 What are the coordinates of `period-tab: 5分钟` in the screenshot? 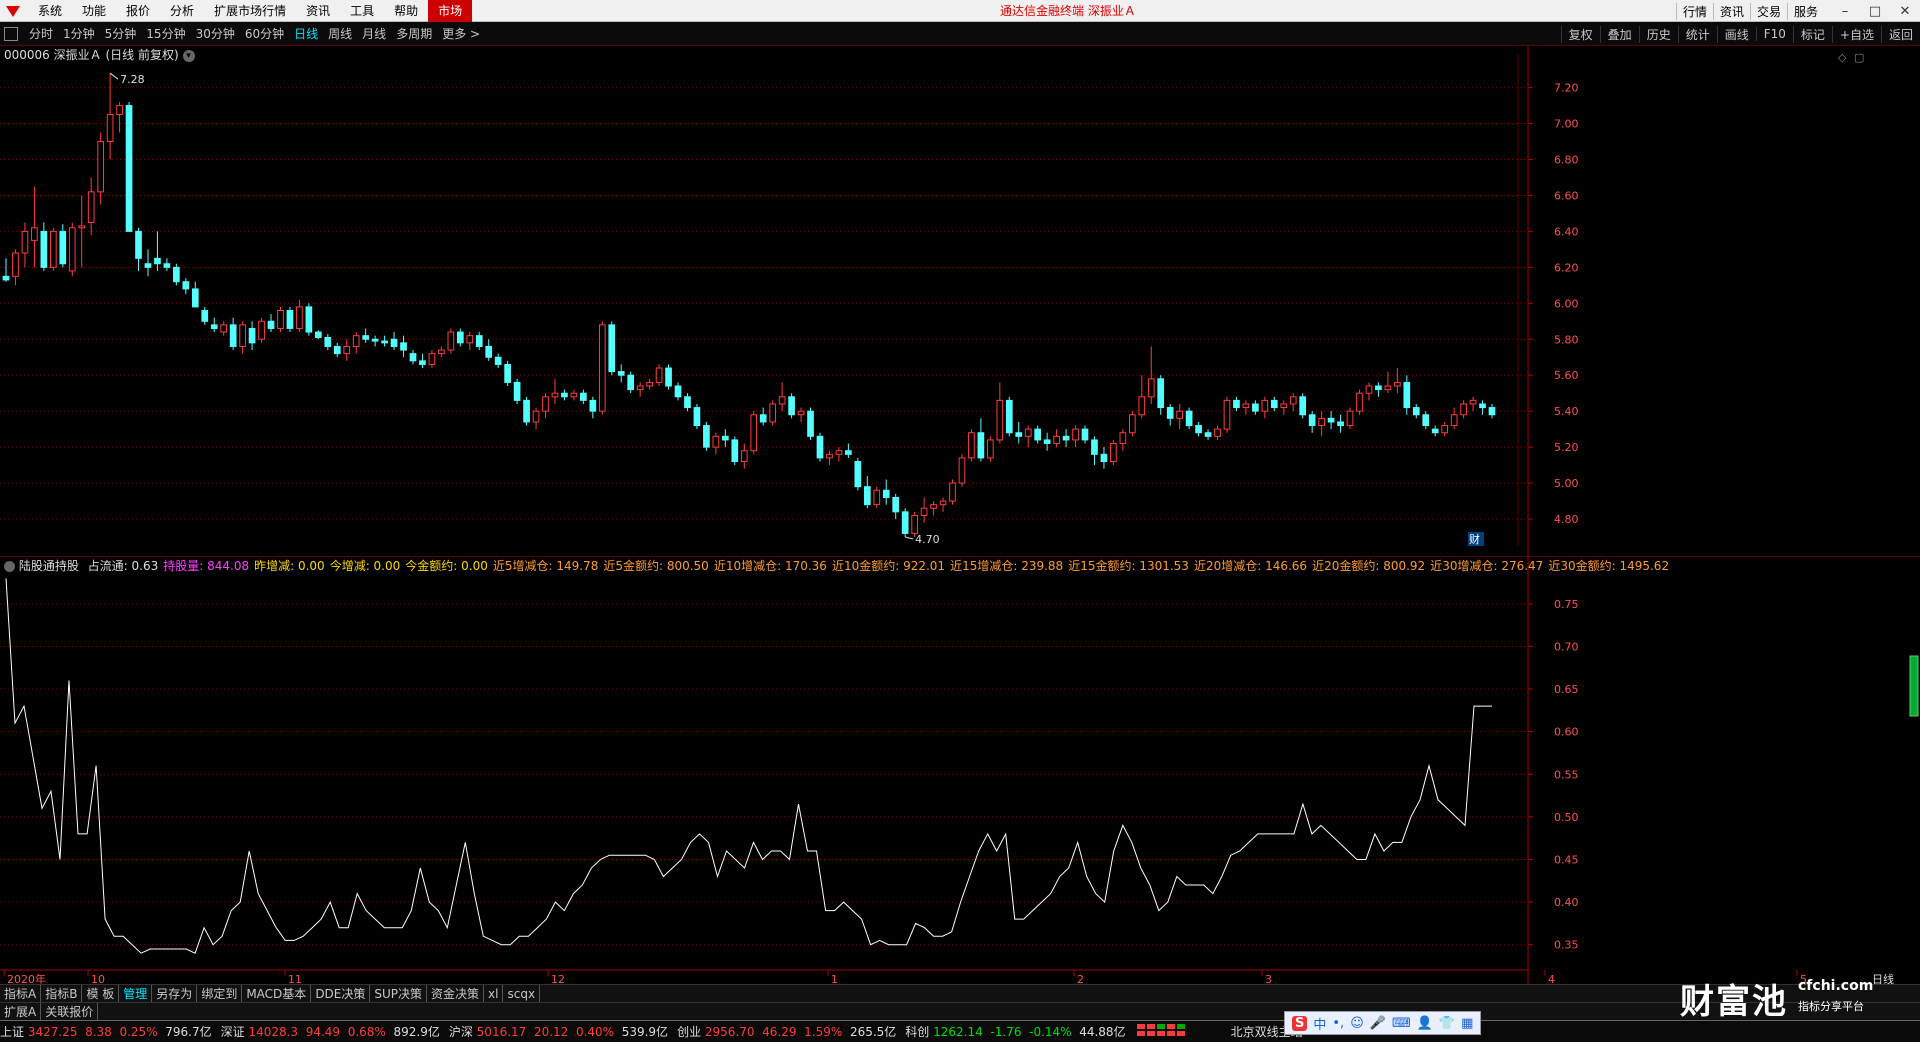 It's located at (121, 33).